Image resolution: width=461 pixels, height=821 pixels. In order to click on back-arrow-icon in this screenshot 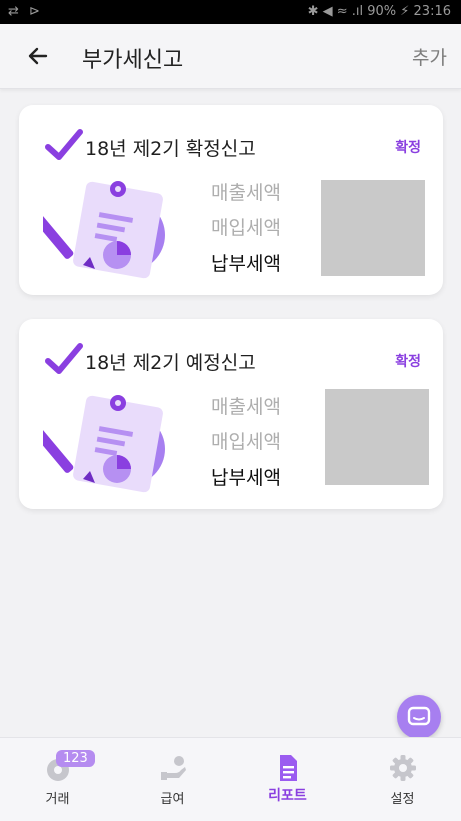, I will do `click(38, 56)`.